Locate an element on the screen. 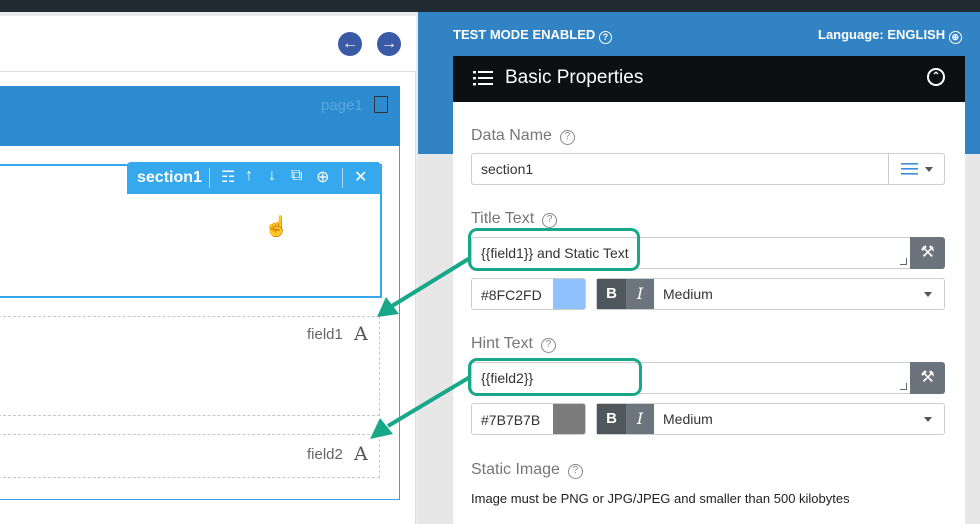 The height and width of the screenshot is (524, 980). static-image-label: Static Image? is located at coordinates (527, 470).